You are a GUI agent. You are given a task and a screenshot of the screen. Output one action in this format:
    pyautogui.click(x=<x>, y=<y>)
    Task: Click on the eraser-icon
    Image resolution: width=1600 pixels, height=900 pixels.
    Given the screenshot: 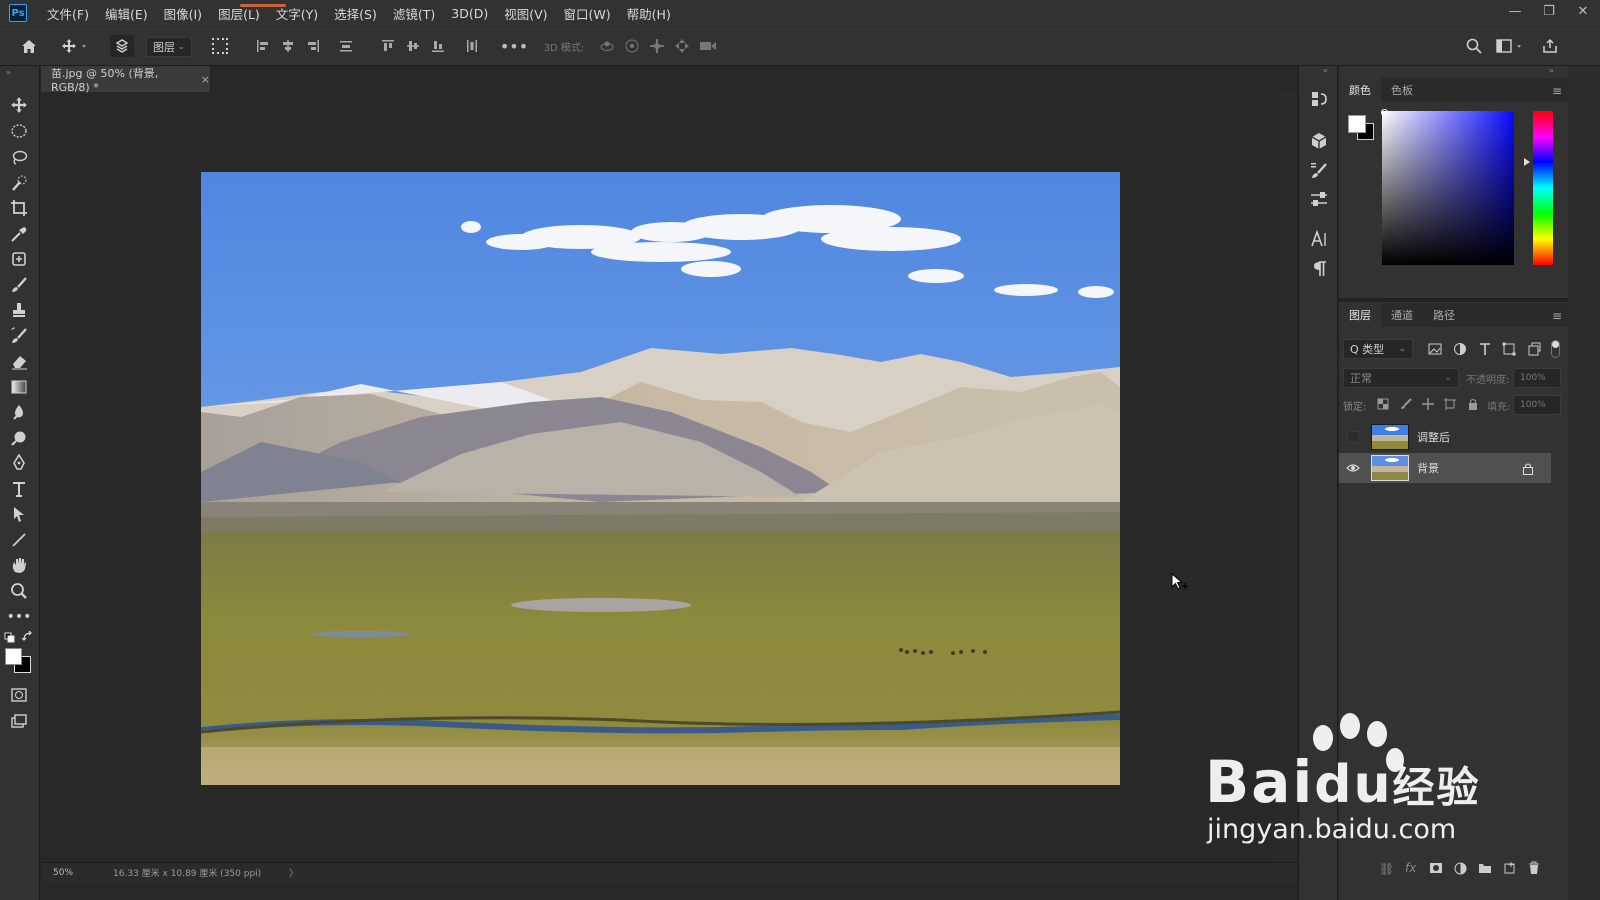 What is the action you would take?
    pyautogui.click(x=19, y=361)
    